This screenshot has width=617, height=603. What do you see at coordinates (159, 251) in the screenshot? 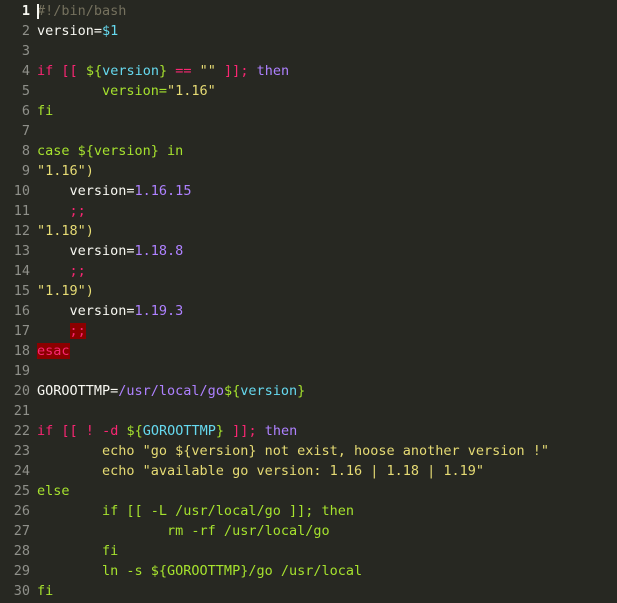
I see `code-token: 1.18.8` at bounding box center [159, 251].